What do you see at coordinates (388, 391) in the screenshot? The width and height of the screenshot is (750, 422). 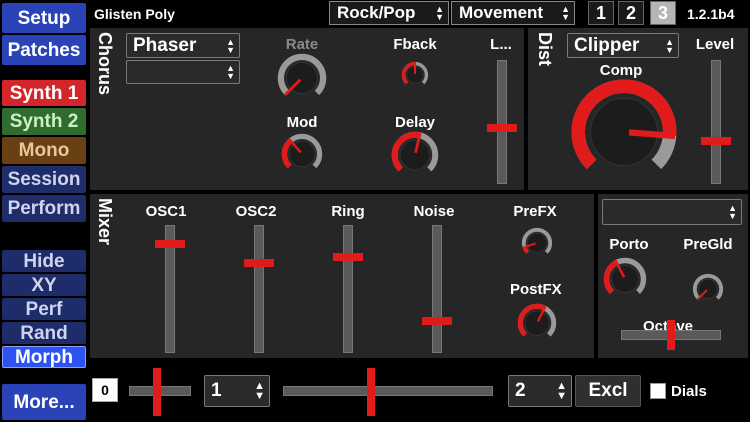 I see `footer-slider2-track` at bounding box center [388, 391].